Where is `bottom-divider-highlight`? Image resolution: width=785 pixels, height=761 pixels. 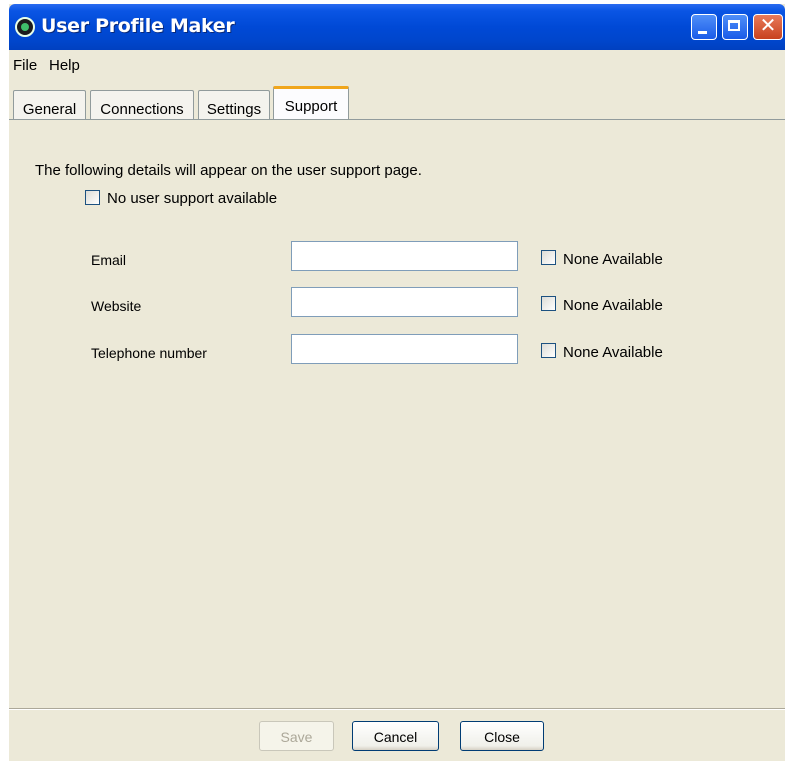 bottom-divider-highlight is located at coordinates (397, 709).